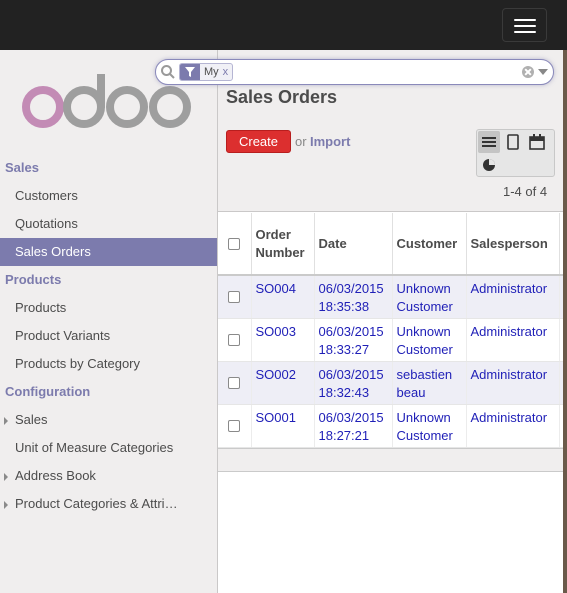 Image resolution: width=567 pixels, height=593 pixels. I want to click on calendar-view-button, so click(537, 142).